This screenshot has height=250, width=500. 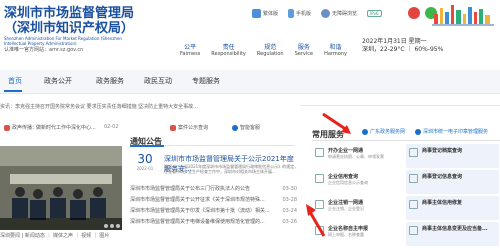 I want to click on credit-icon, so click(x=319, y=178).